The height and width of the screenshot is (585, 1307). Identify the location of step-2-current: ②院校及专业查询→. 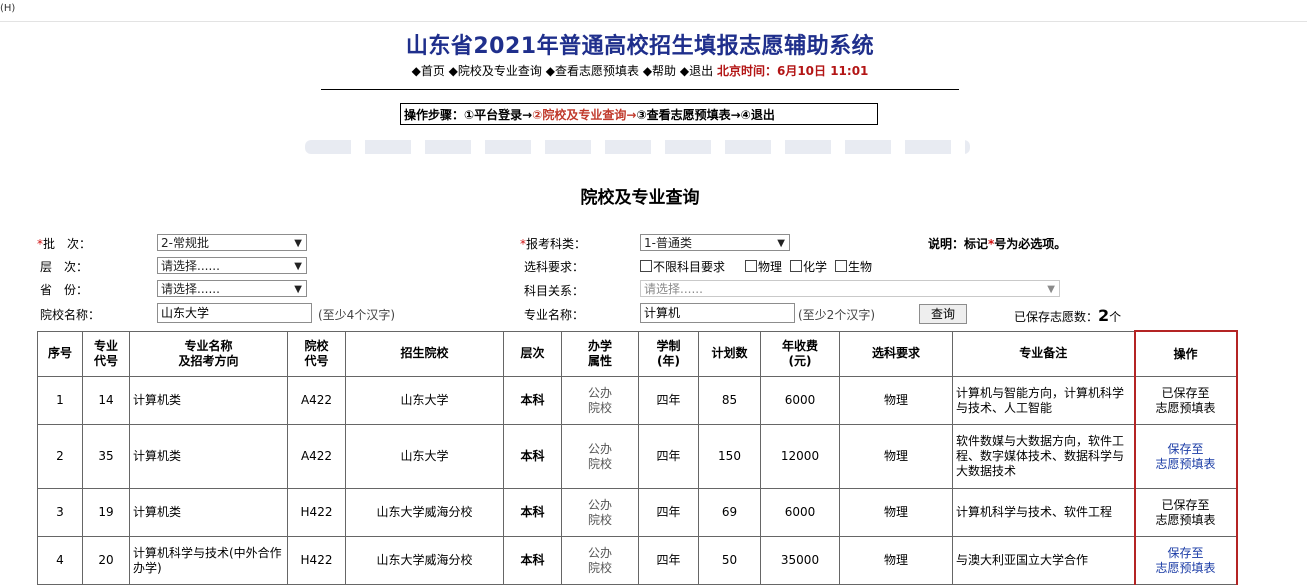
(584, 115).